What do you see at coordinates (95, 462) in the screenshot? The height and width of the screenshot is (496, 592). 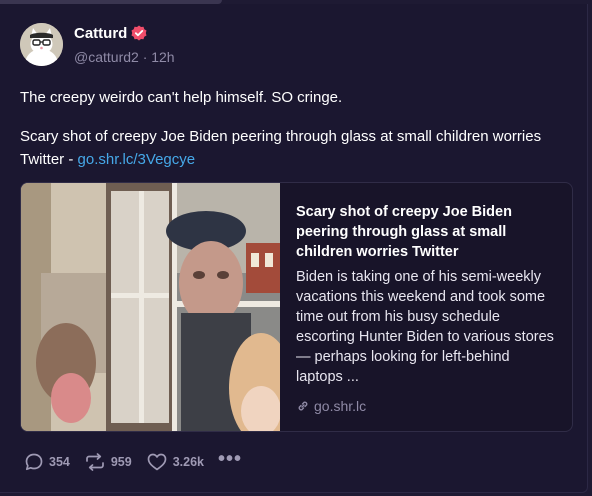 I see `repost-icon` at bounding box center [95, 462].